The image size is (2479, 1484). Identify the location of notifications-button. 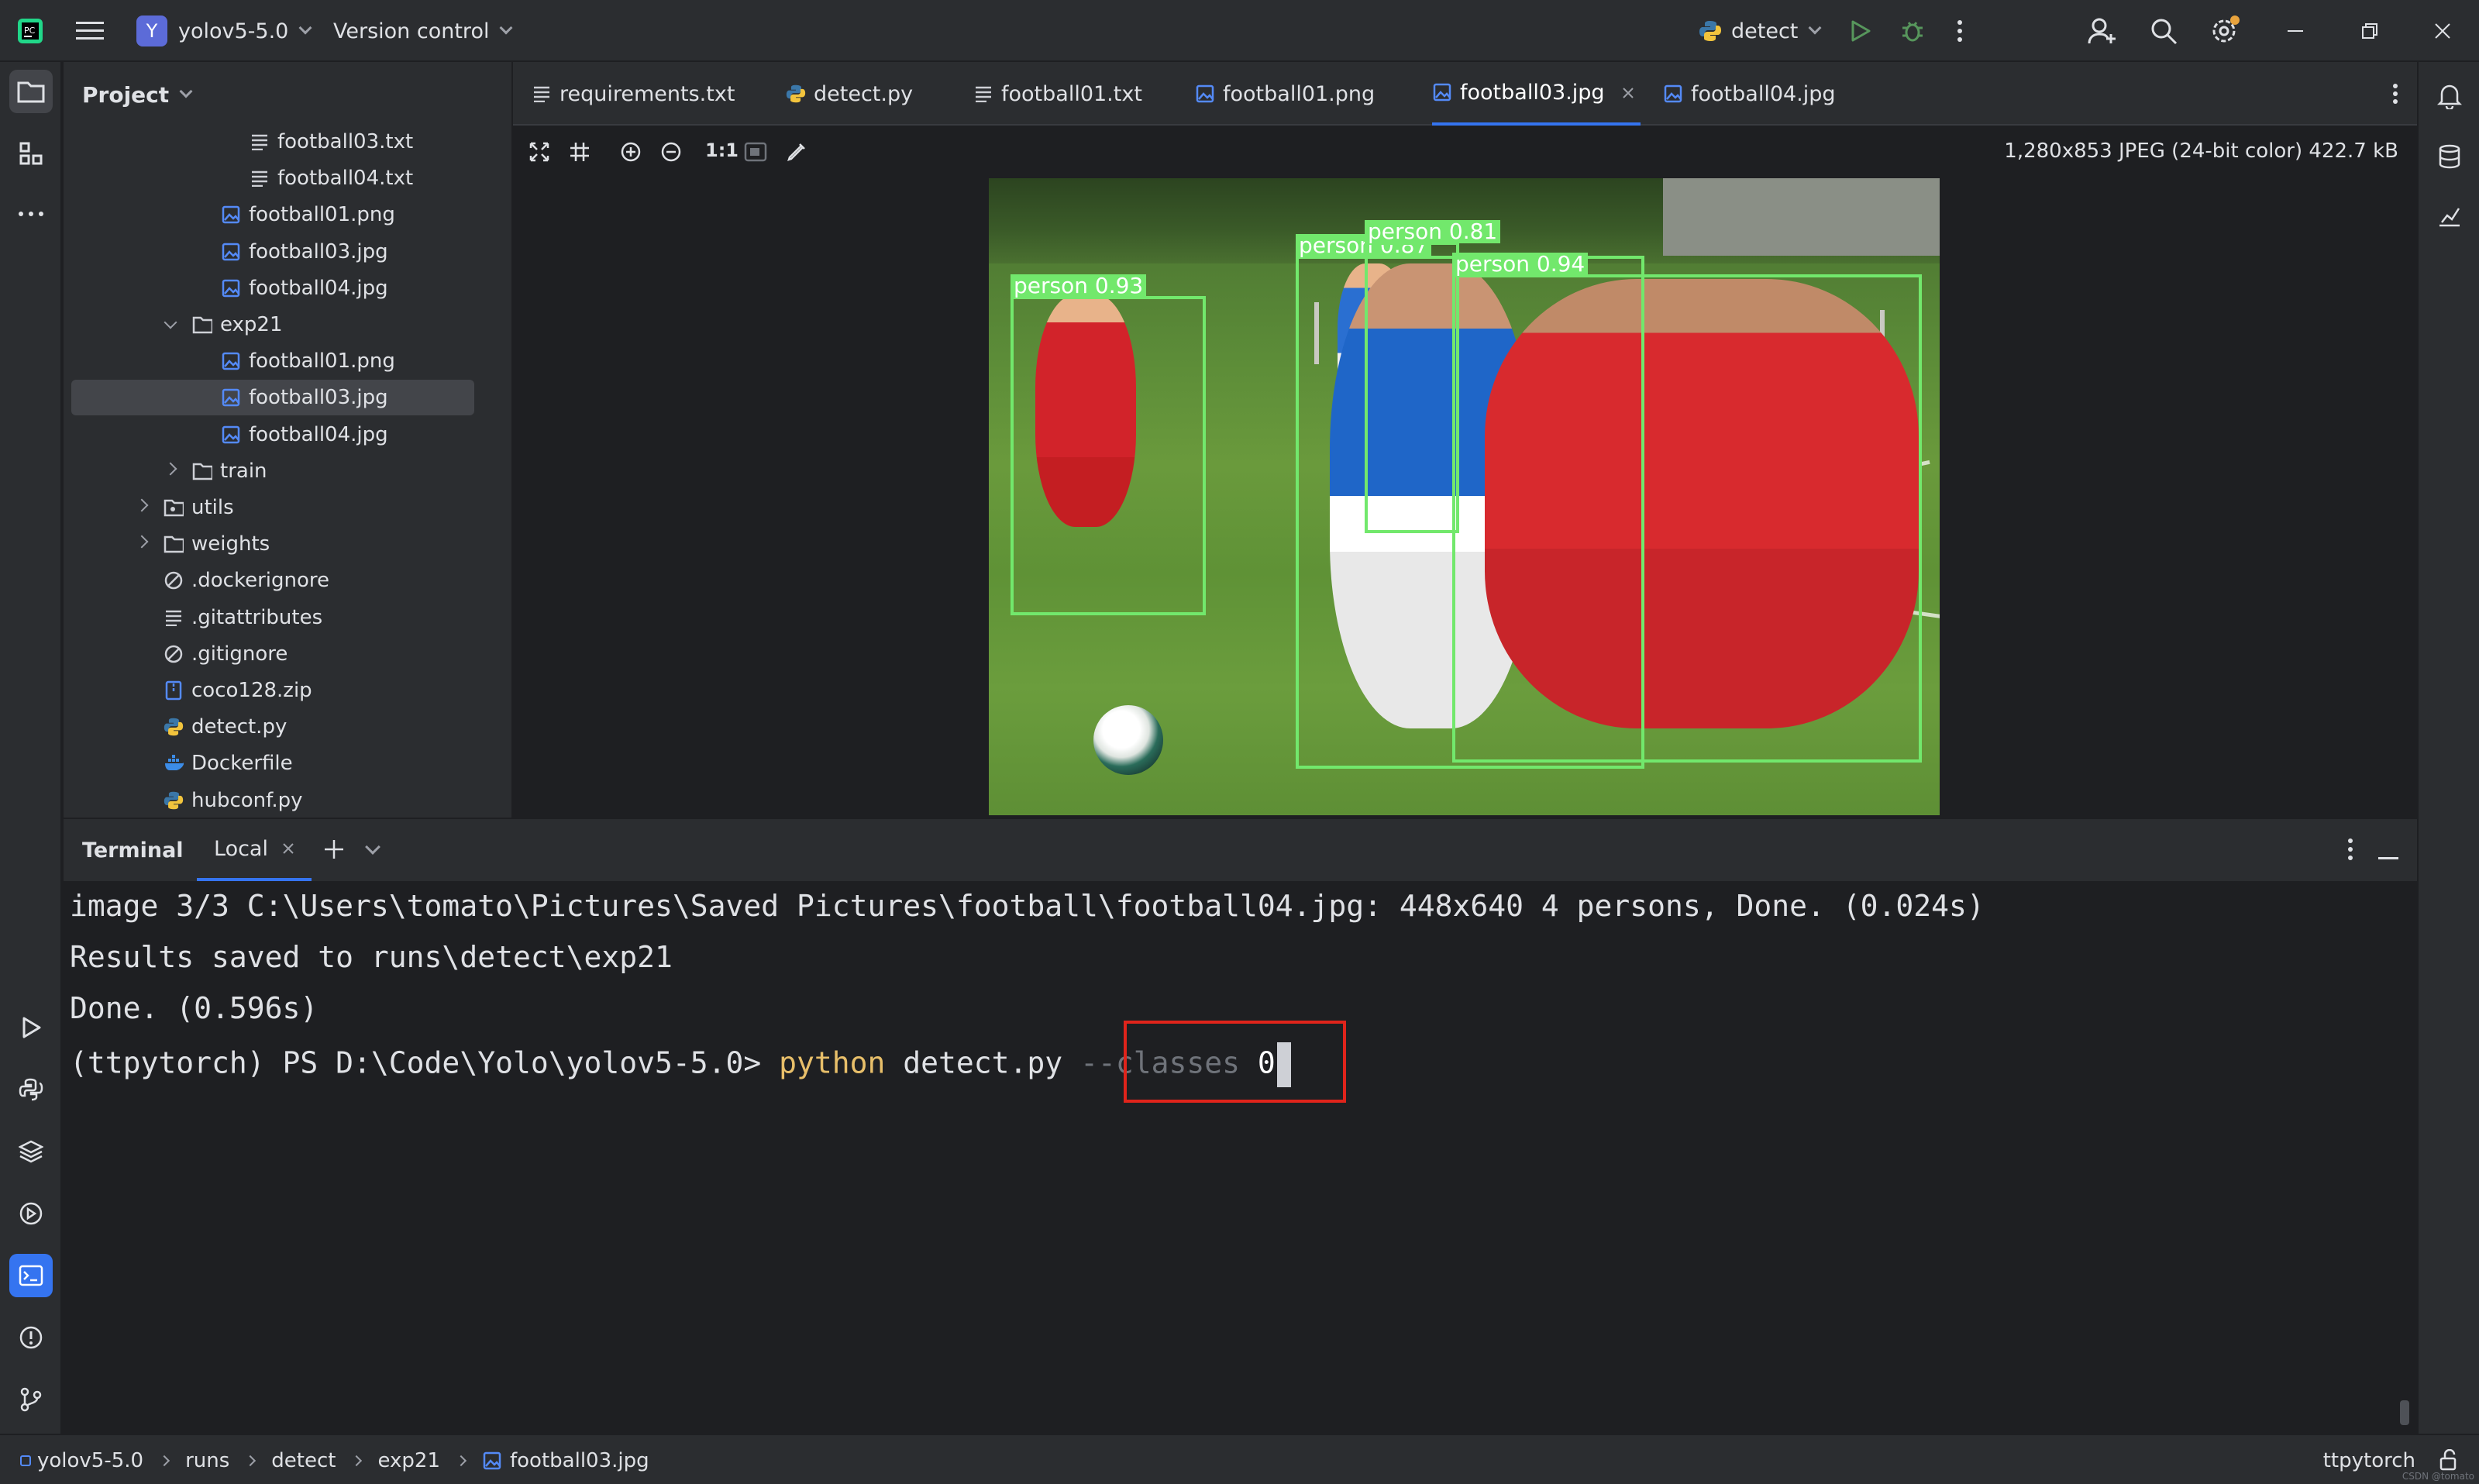
(2449, 96).